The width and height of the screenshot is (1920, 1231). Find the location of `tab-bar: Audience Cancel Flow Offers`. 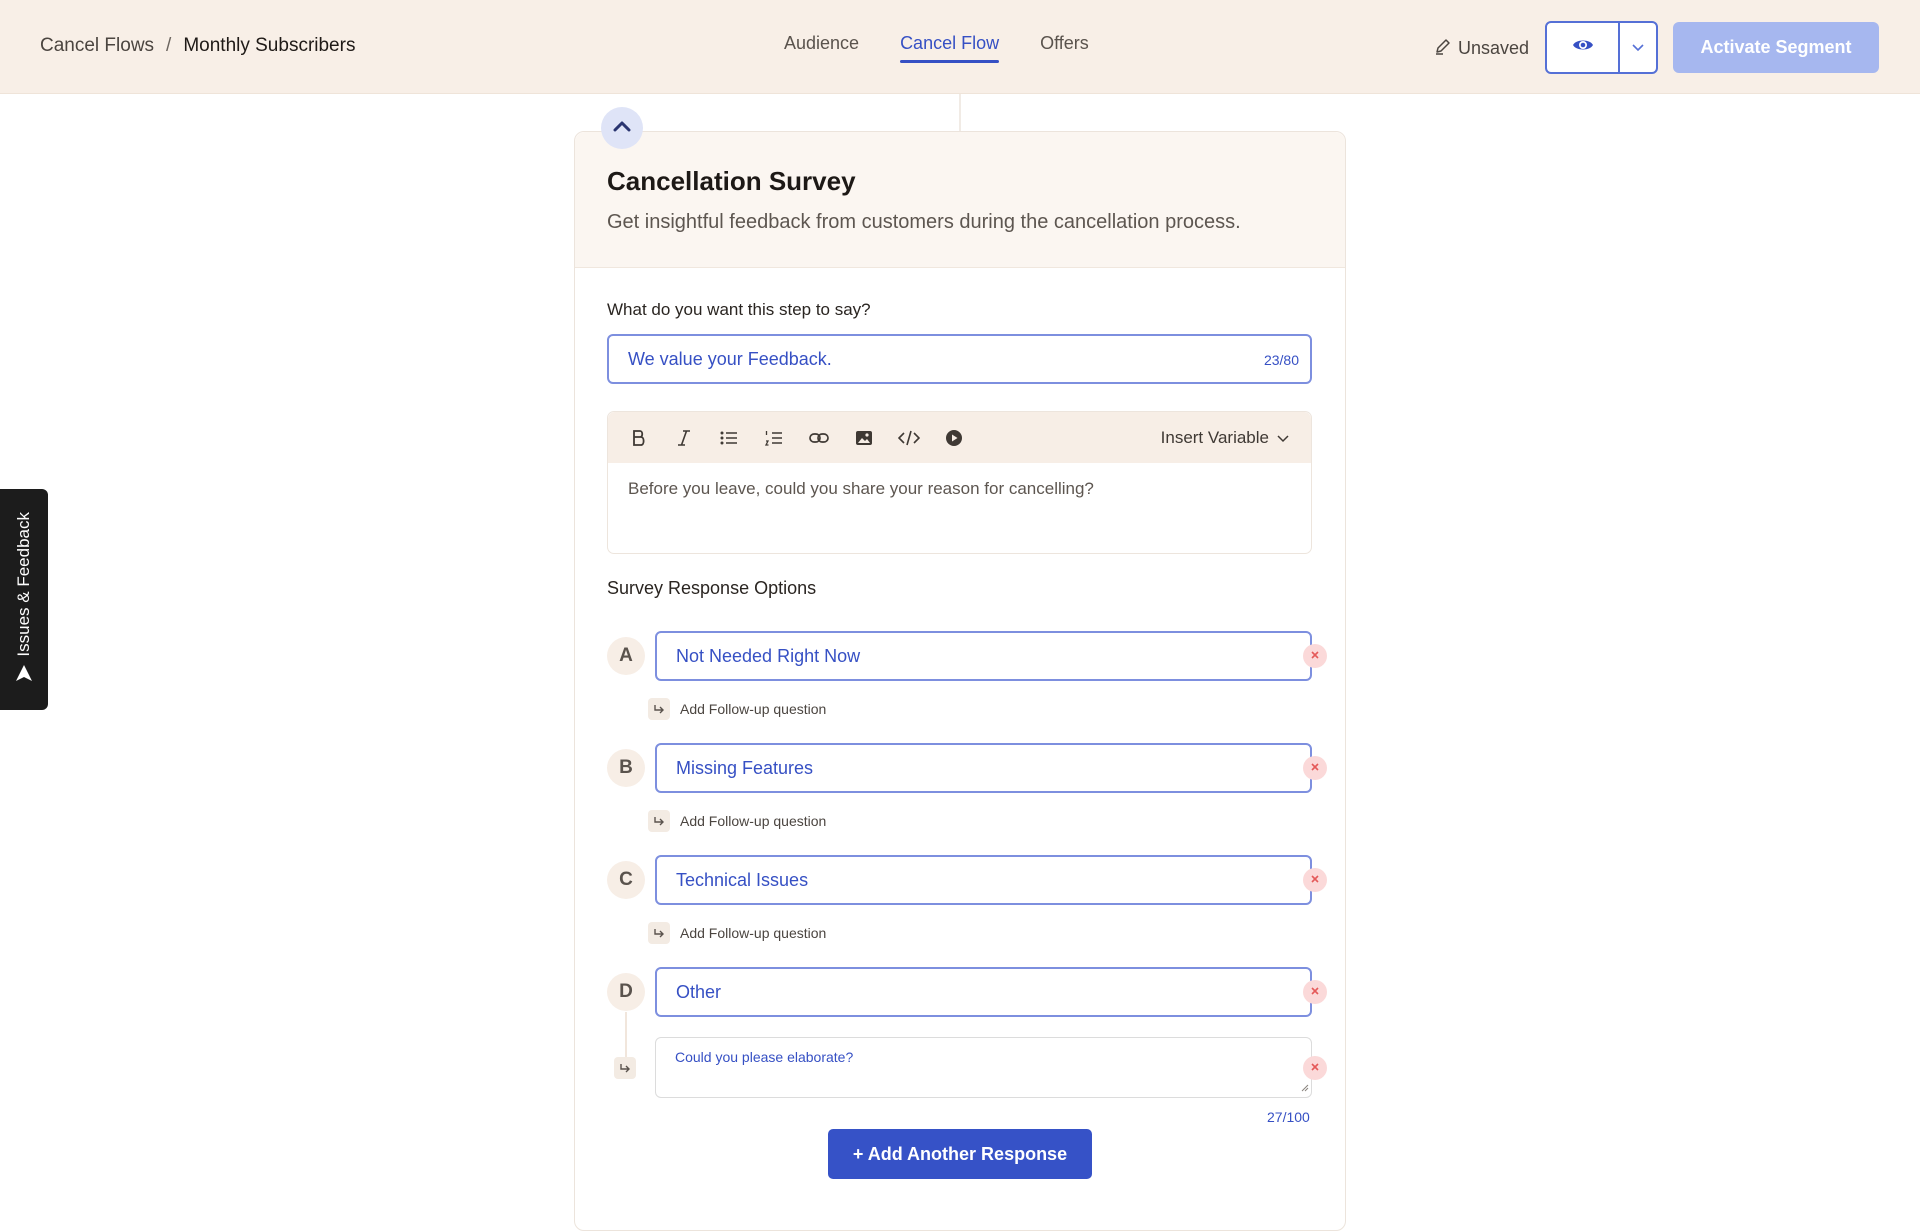

tab-bar: Audience Cancel Flow Offers is located at coordinates (936, 47).